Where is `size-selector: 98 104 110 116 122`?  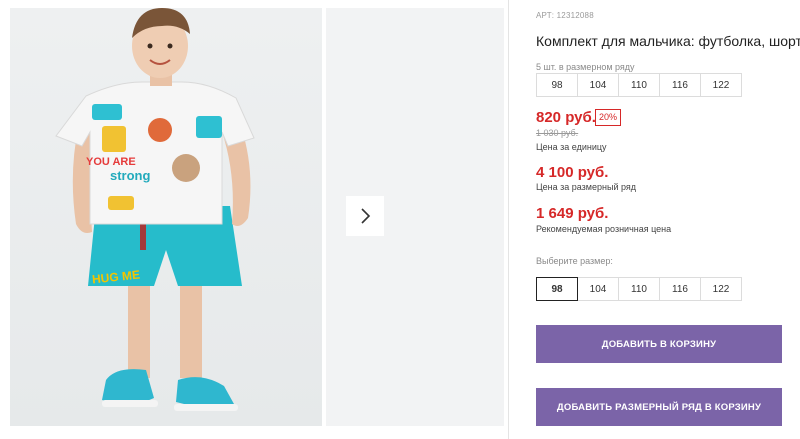
size-selector: 98 104 110 116 122 is located at coordinates (639, 289).